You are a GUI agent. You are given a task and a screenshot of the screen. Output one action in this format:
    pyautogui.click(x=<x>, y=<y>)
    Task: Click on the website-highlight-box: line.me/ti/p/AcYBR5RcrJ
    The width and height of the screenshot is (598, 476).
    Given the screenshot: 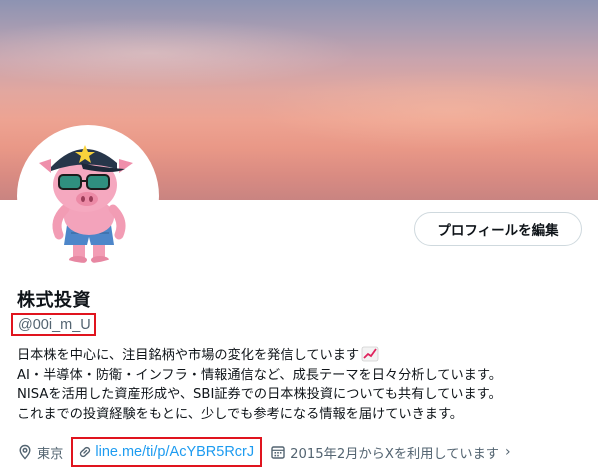 What is the action you would take?
    pyautogui.click(x=167, y=452)
    